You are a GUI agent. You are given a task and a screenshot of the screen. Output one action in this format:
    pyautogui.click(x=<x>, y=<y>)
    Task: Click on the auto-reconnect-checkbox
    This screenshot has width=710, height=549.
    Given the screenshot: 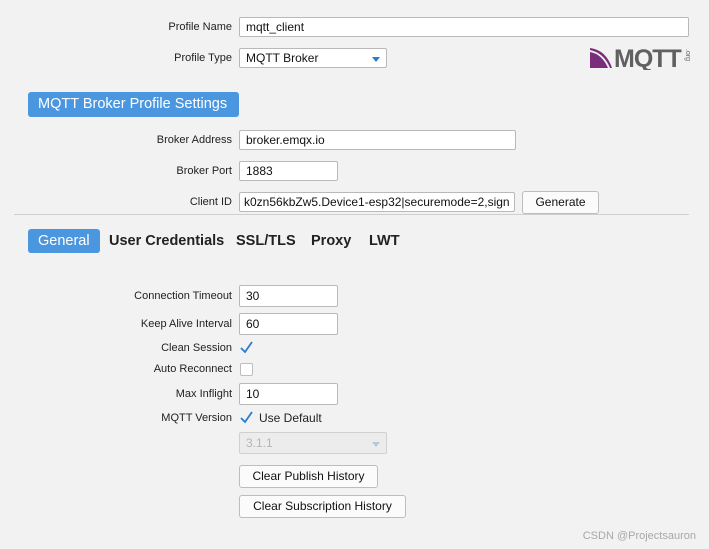 What is the action you would take?
    pyautogui.click(x=246, y=369)
    